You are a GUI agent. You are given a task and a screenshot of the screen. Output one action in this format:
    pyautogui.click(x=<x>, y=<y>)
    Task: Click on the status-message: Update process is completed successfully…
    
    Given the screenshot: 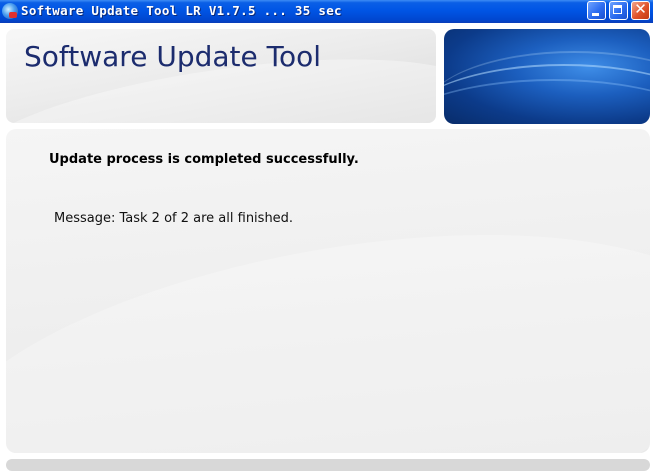 What is the action you would take?
    pyautogui.click(x=204, y=159)
    